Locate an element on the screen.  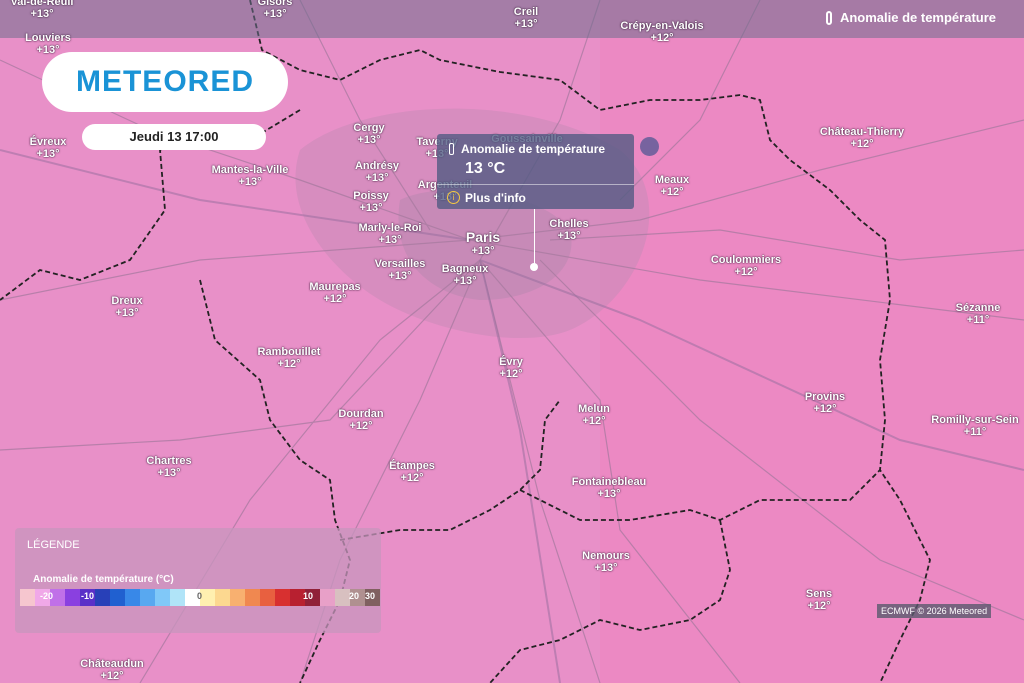
city-label: Château-Thierry +12° is located at coordinates (862, 138).